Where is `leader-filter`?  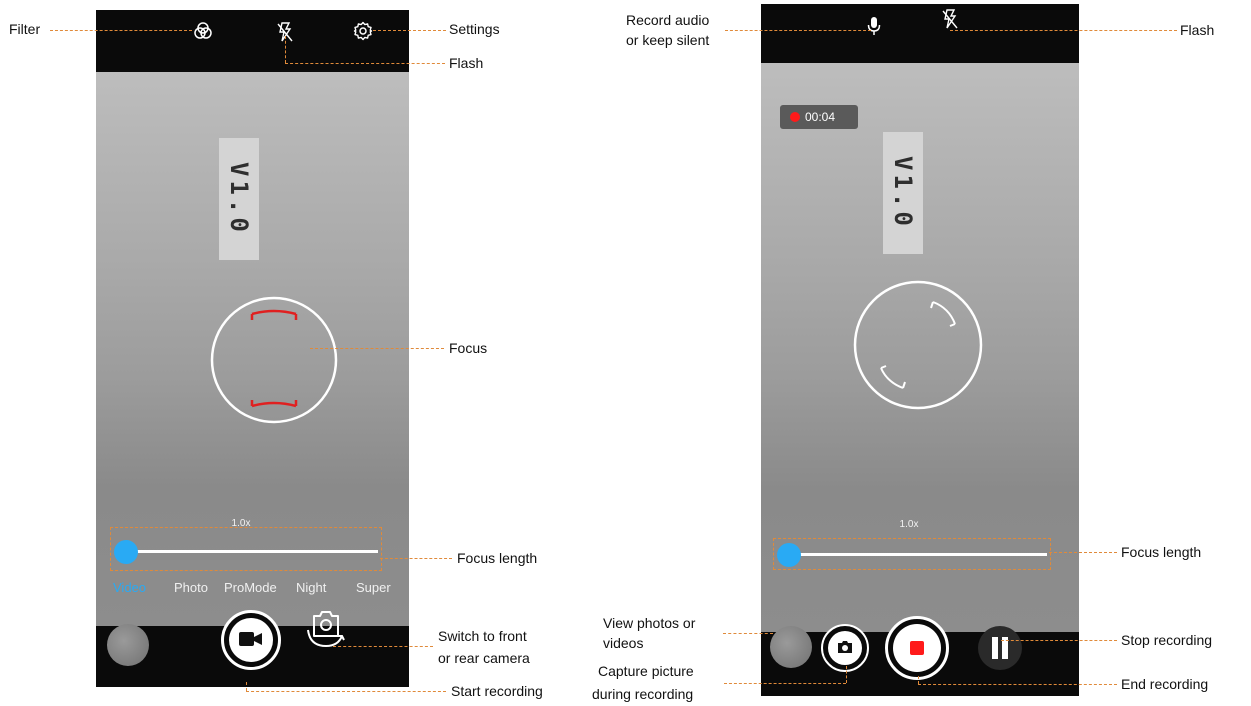 leader-filter is located at coordinates (121, 30).